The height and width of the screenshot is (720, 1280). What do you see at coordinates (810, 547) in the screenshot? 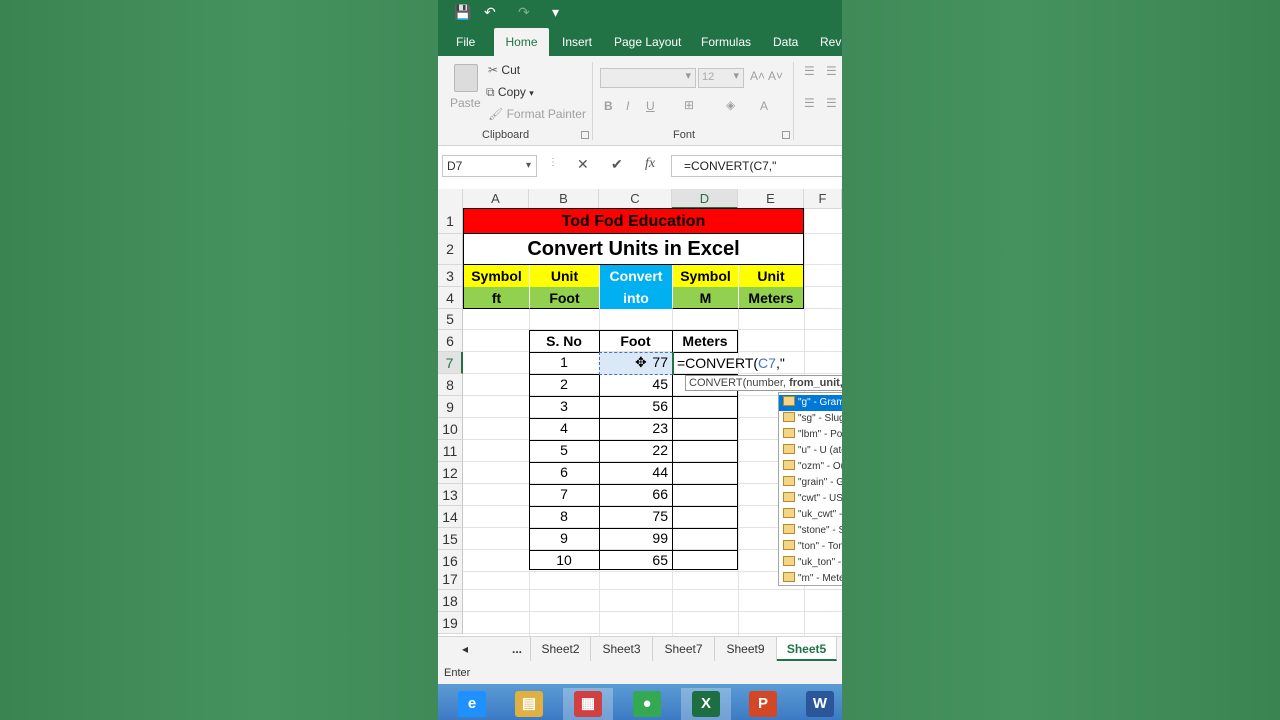
I see `autocomplete-item: "ton" - Ton` at bounding box center [810, 547].